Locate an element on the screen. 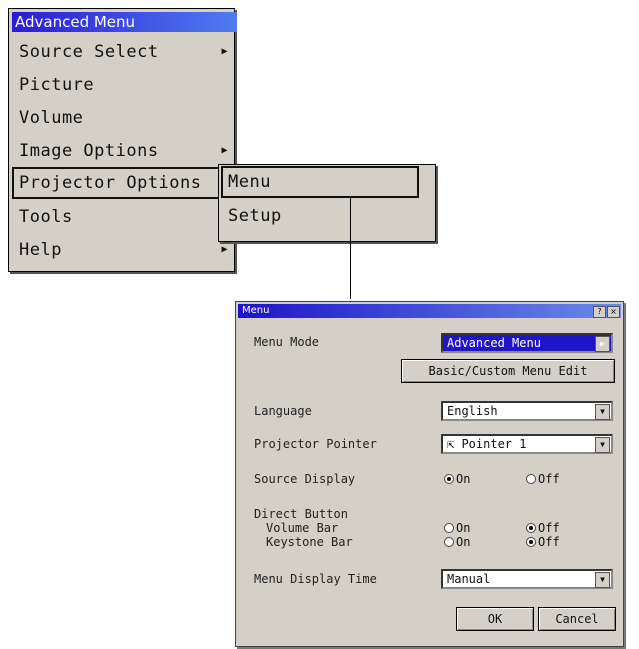 This screenshot has width=639, height=649. menu-display-time-select: Manual ▼ is located at coordinates (527, 579).